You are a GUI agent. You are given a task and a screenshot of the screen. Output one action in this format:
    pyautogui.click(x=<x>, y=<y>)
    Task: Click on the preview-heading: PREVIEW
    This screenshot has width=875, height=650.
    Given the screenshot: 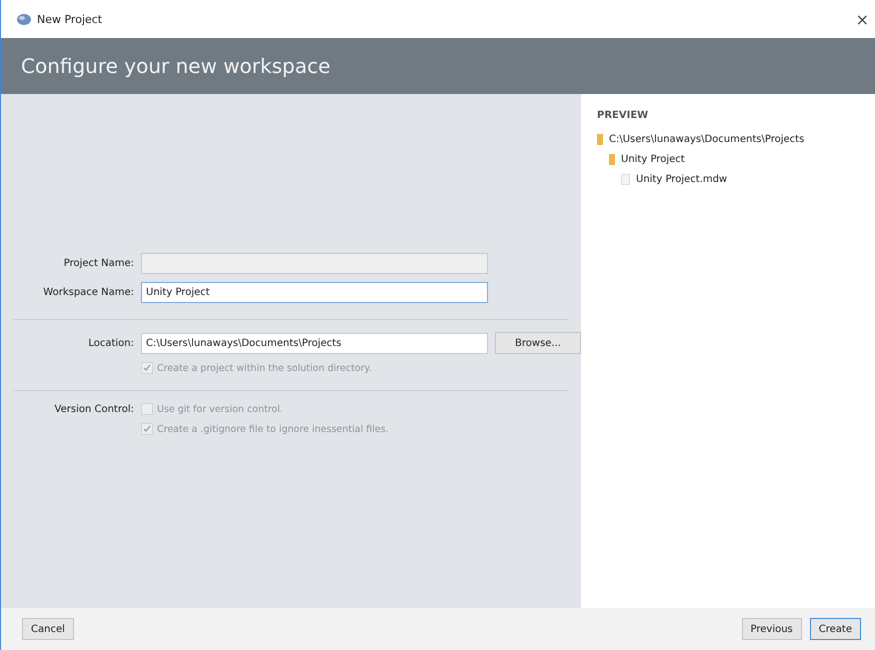 What is the action you would take?
    pyautogui.click(x=623, y=115)
    